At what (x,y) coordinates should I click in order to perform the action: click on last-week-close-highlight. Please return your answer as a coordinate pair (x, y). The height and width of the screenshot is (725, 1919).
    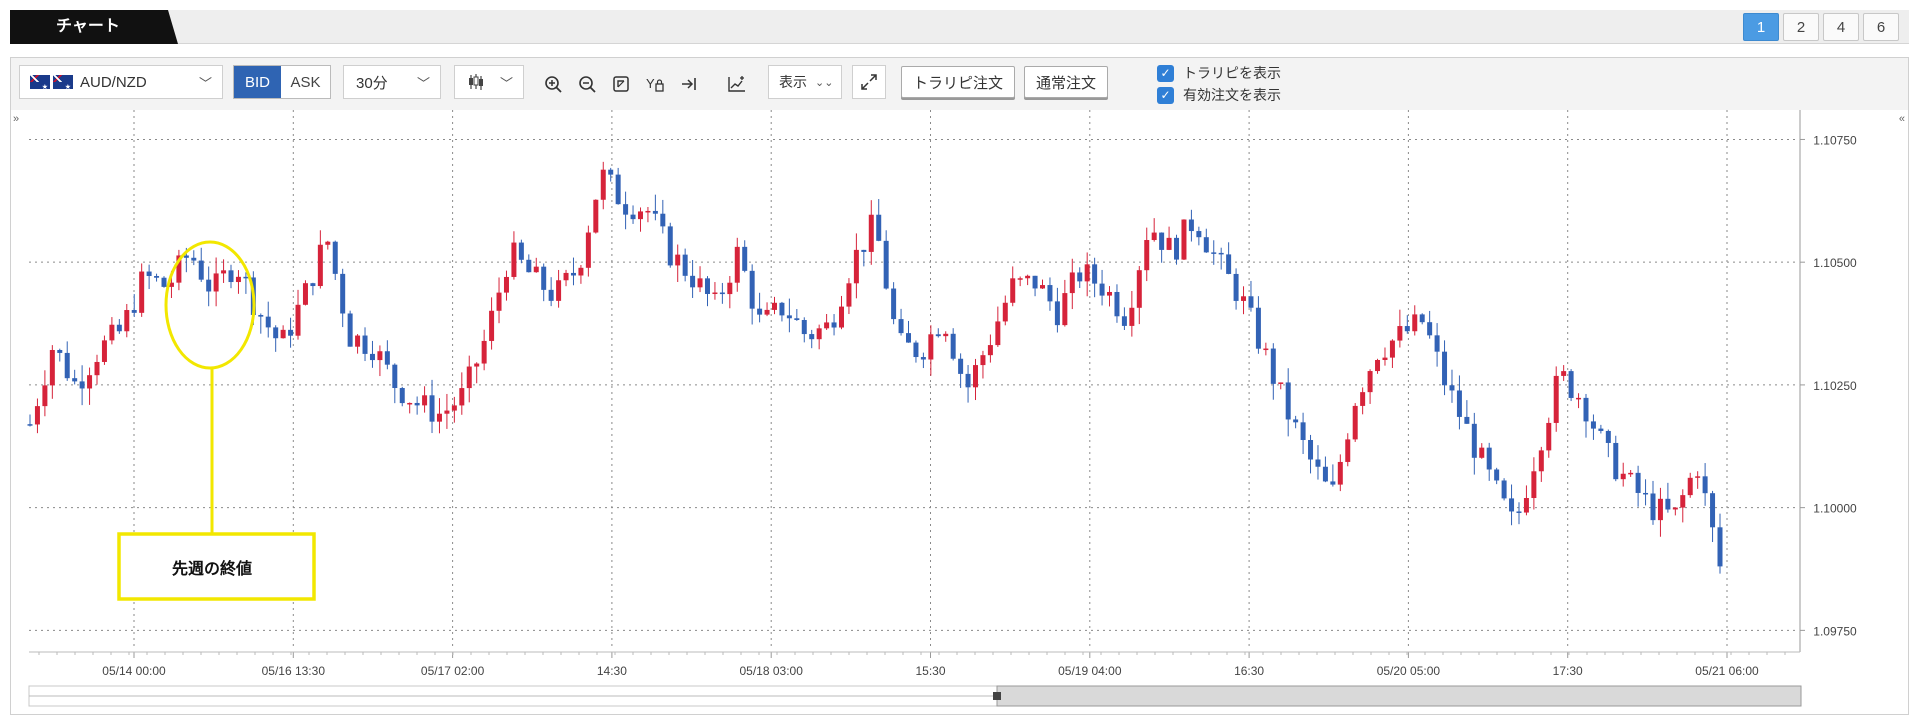
    Looking at the image, I should click on (210, 305).